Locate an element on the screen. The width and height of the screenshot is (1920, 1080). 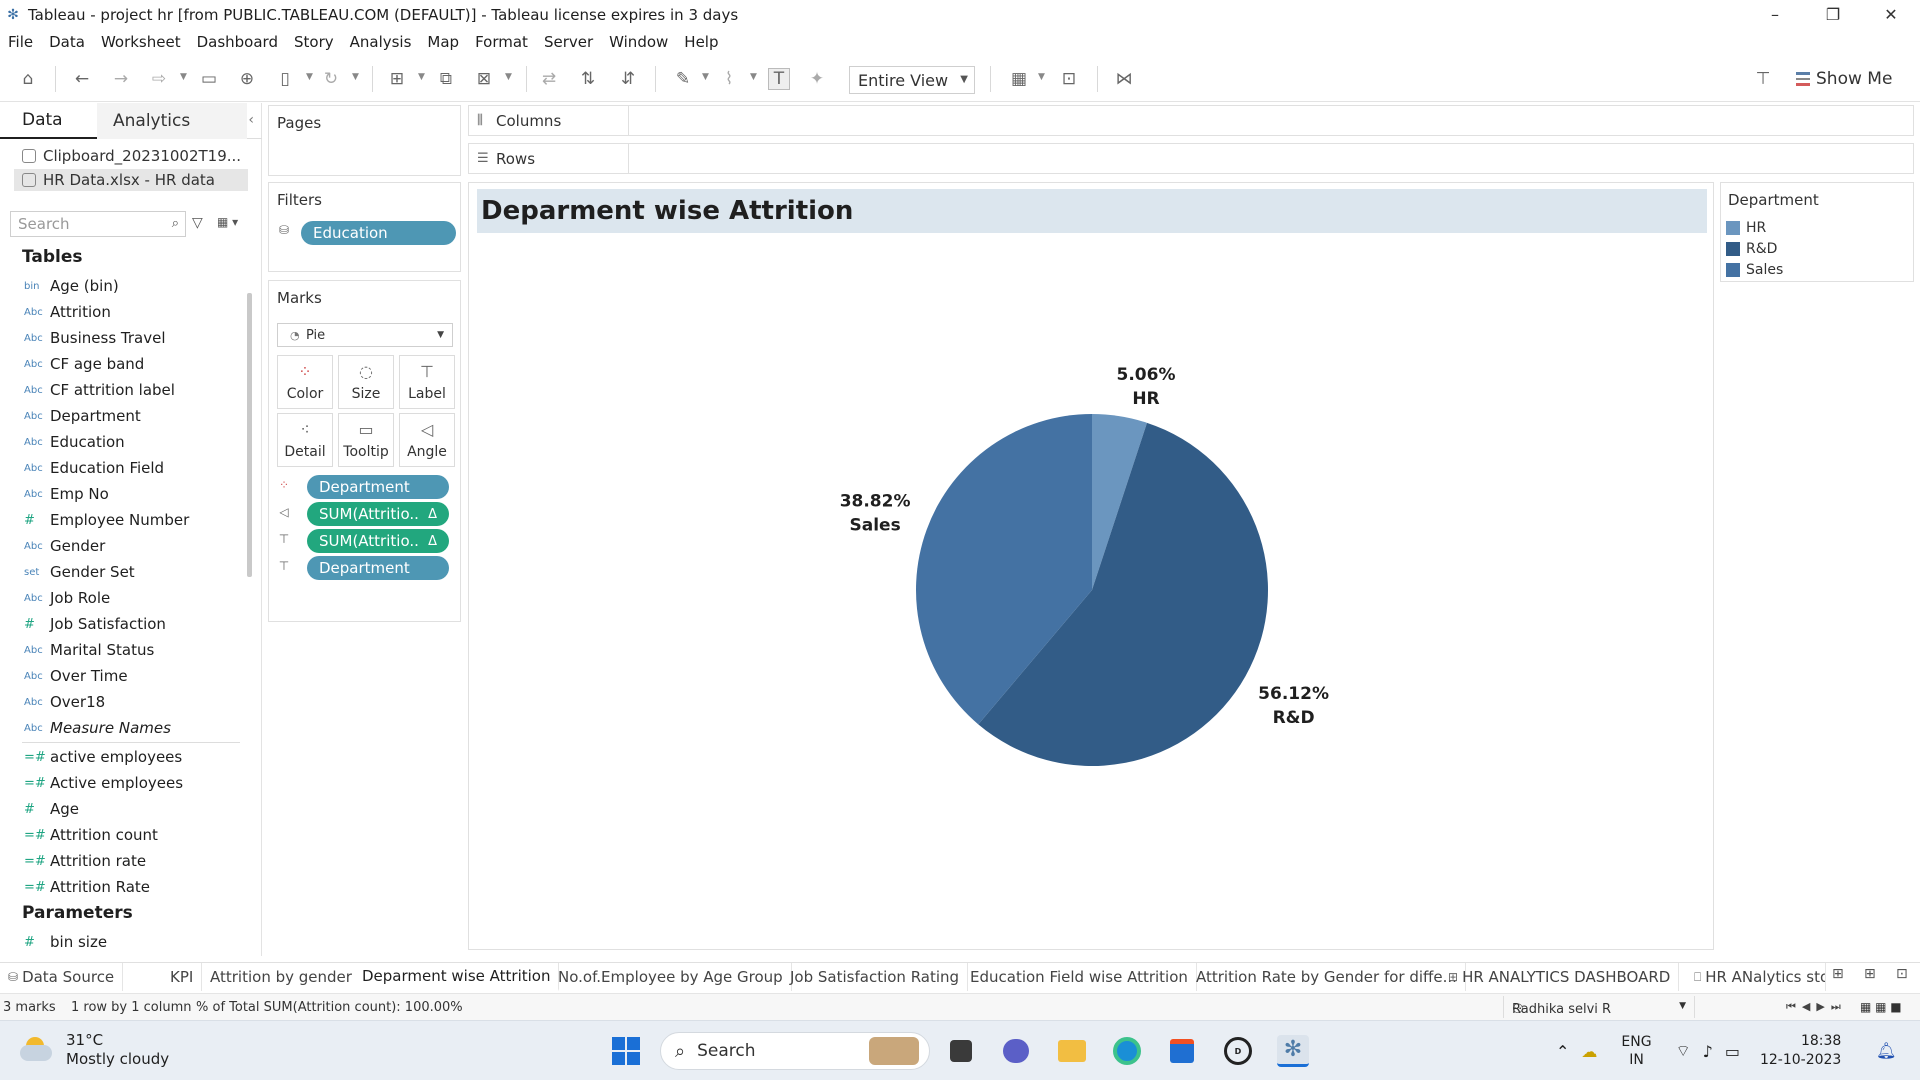
collapse-pane-icon: ‹ is located at coordinates (251, 120).